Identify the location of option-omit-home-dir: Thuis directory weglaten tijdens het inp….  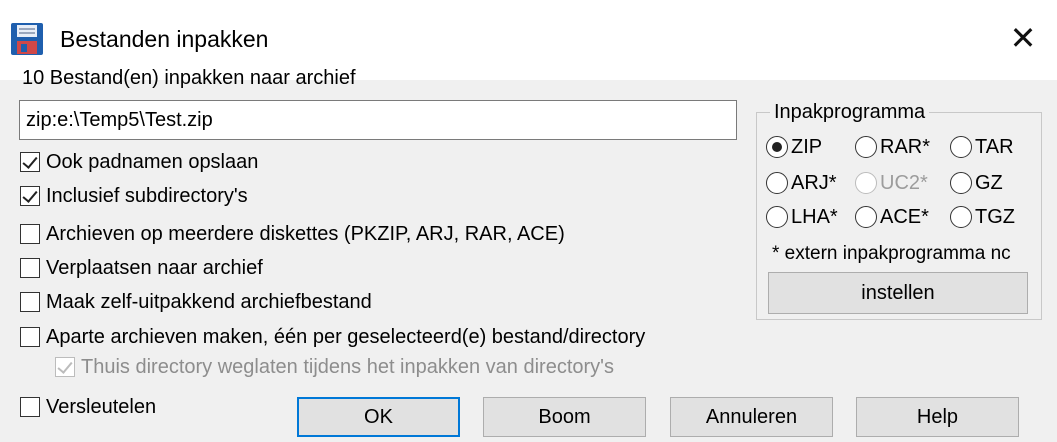
(334, 367).